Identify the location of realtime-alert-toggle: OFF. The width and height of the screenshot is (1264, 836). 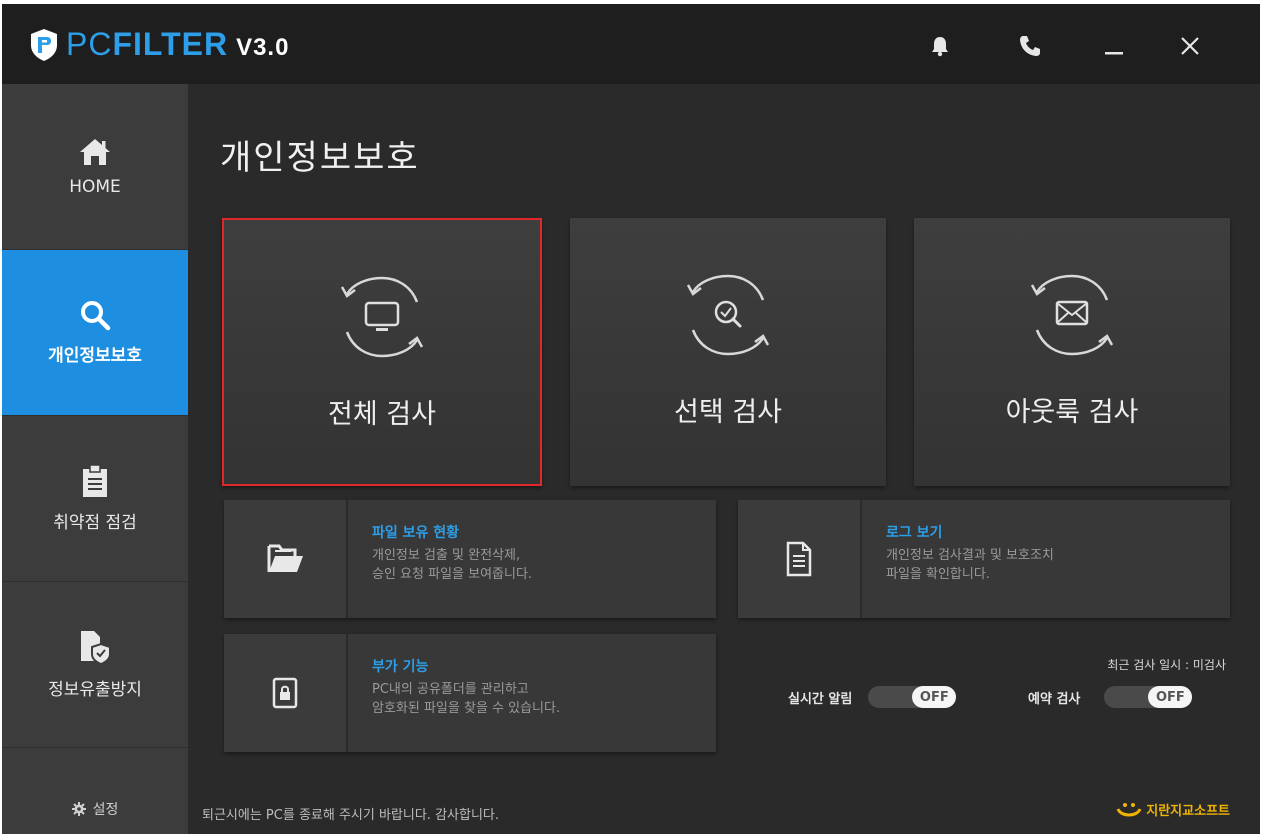
(912, 697).